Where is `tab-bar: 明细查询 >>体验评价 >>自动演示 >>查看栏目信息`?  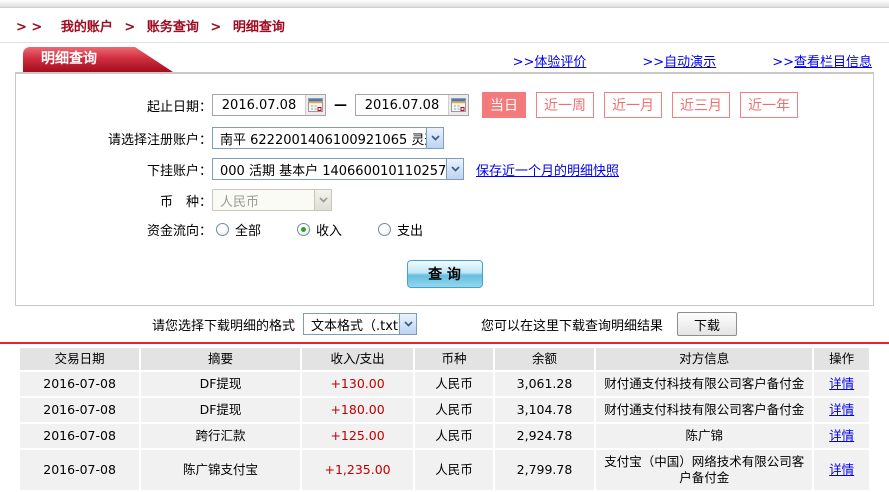 tab-bar: 明细查询 >>体验评价 >>自动演示 >>查看栏目信息 is located at coordinates (444, 60).